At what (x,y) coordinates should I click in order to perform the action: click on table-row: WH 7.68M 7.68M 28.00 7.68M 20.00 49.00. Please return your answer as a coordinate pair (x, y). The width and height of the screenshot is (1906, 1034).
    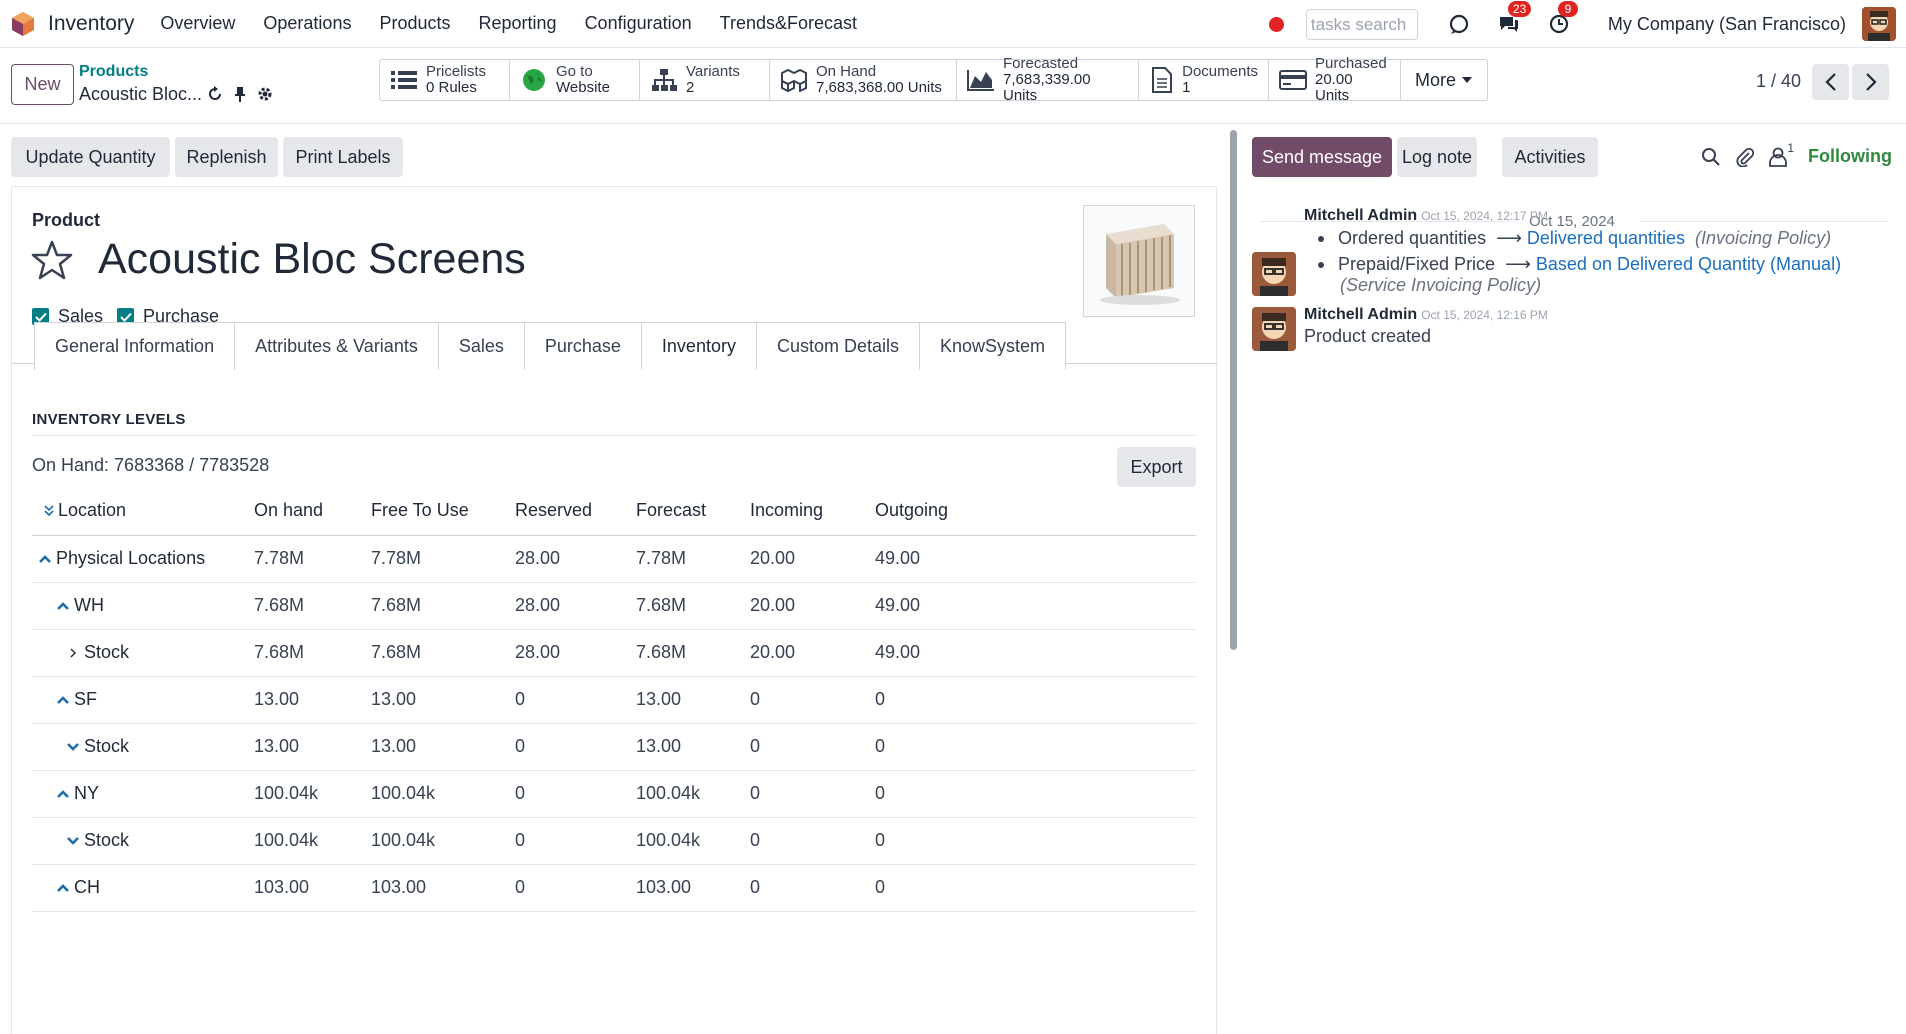
    Looking at the image, I should click on (614, 606).